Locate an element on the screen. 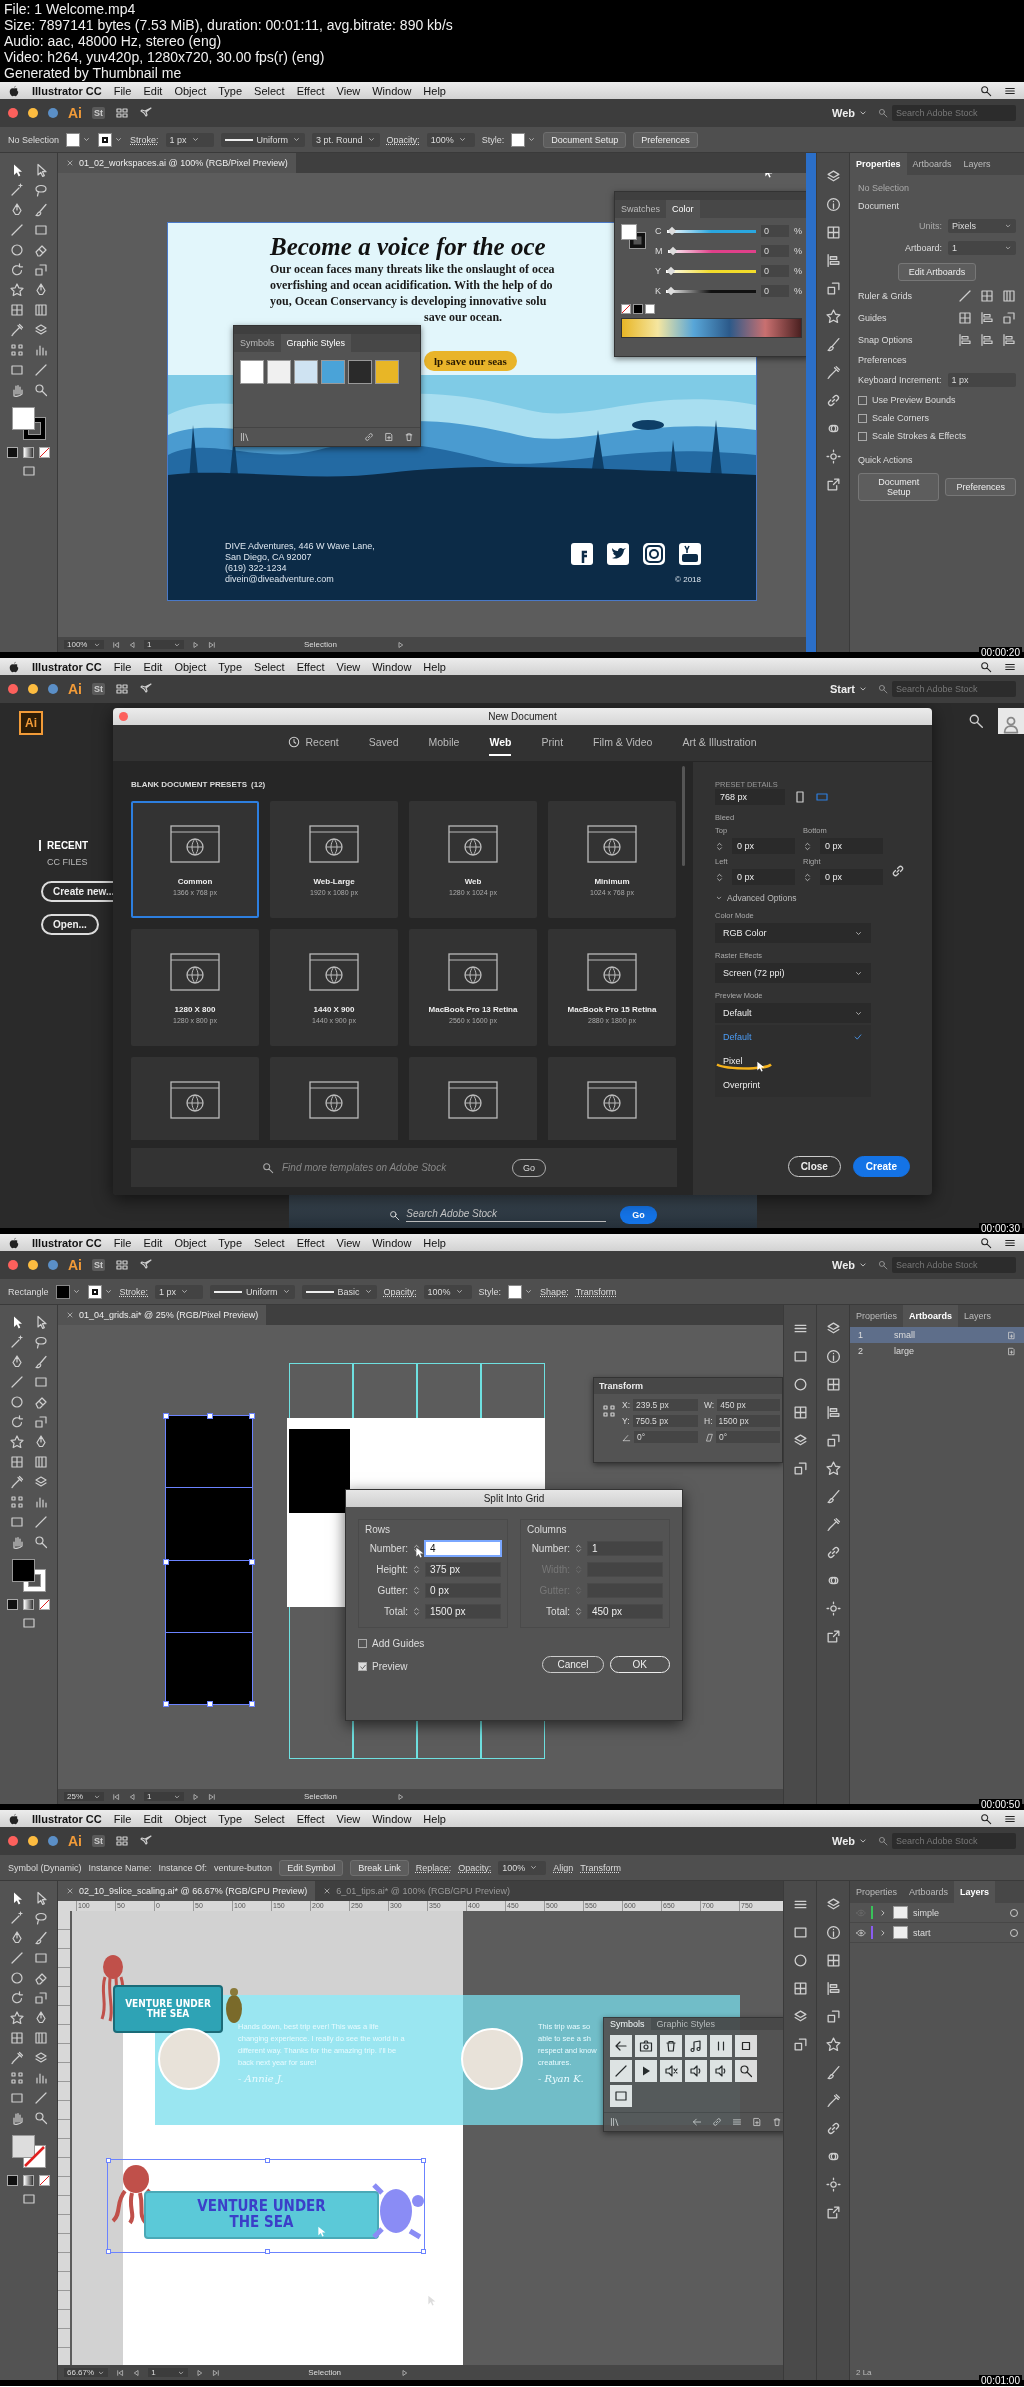 This screenshot has height=2387, width=1024. panel-link: Align is located at coordinates (563, 1867).